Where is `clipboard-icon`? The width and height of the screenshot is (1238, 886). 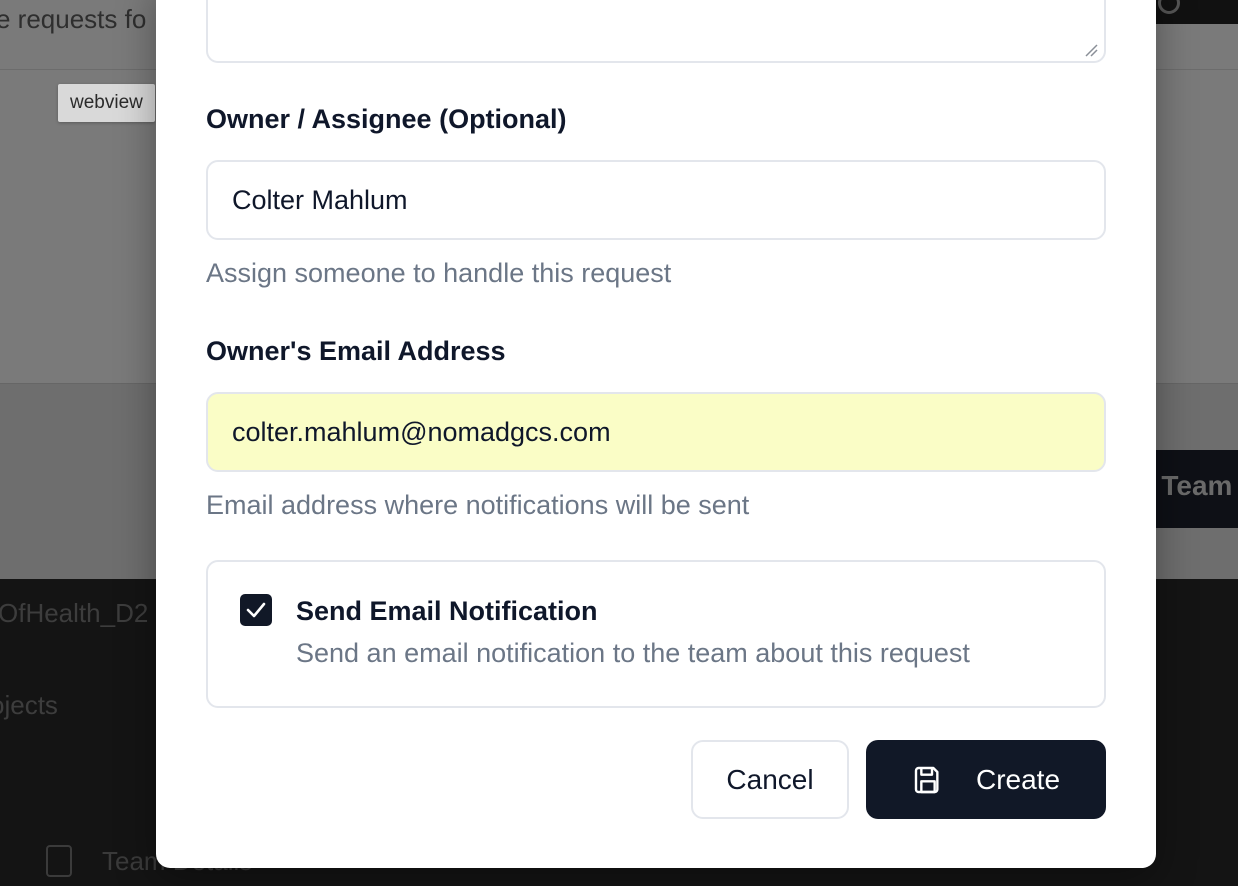
clipboard-icon is located at coordinates (59, 861).